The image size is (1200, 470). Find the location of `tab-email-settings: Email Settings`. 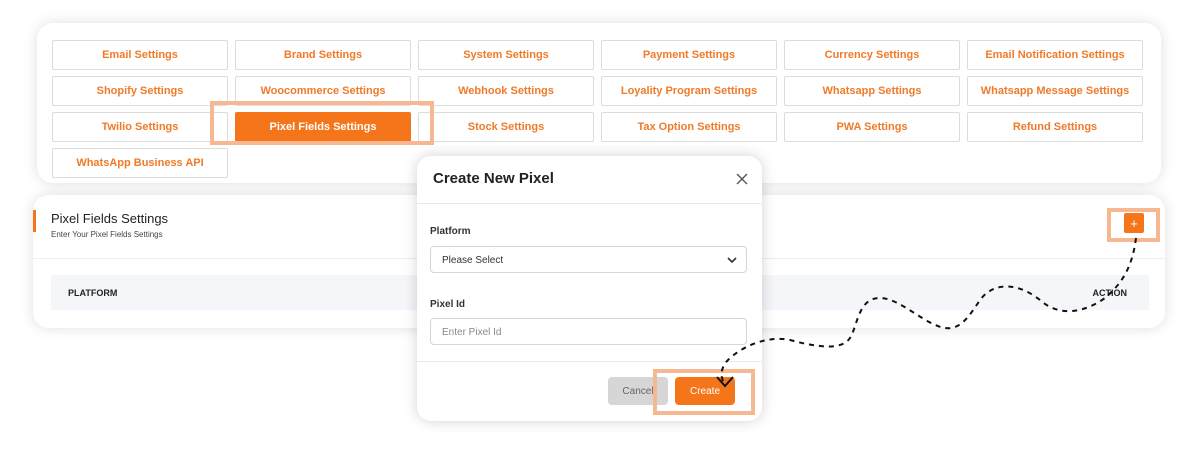

tab-email-settings: Email Settings is located at coordinates (140, 55).